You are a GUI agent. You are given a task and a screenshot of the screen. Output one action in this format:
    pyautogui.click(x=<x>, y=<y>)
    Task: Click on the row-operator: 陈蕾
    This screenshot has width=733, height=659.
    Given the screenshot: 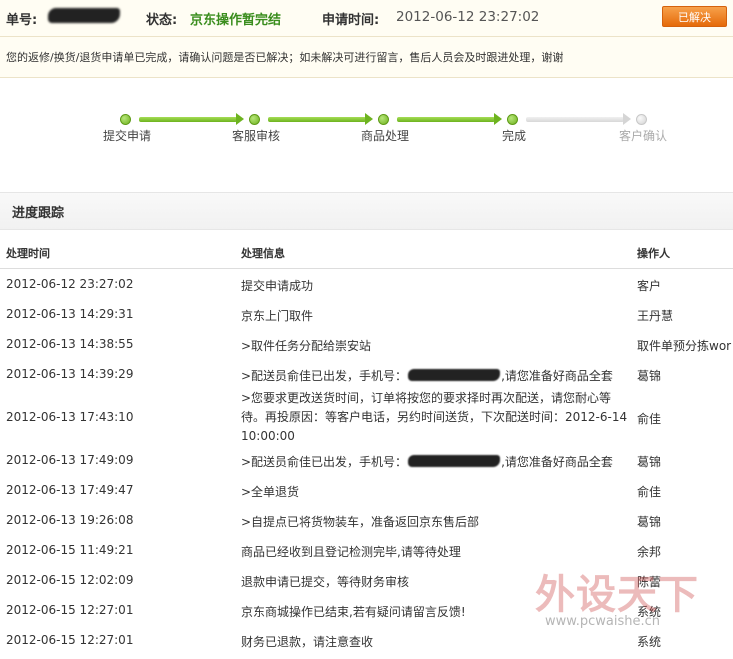 What is the action you would take?
    pyautogui.click(x=649, y=582)
    